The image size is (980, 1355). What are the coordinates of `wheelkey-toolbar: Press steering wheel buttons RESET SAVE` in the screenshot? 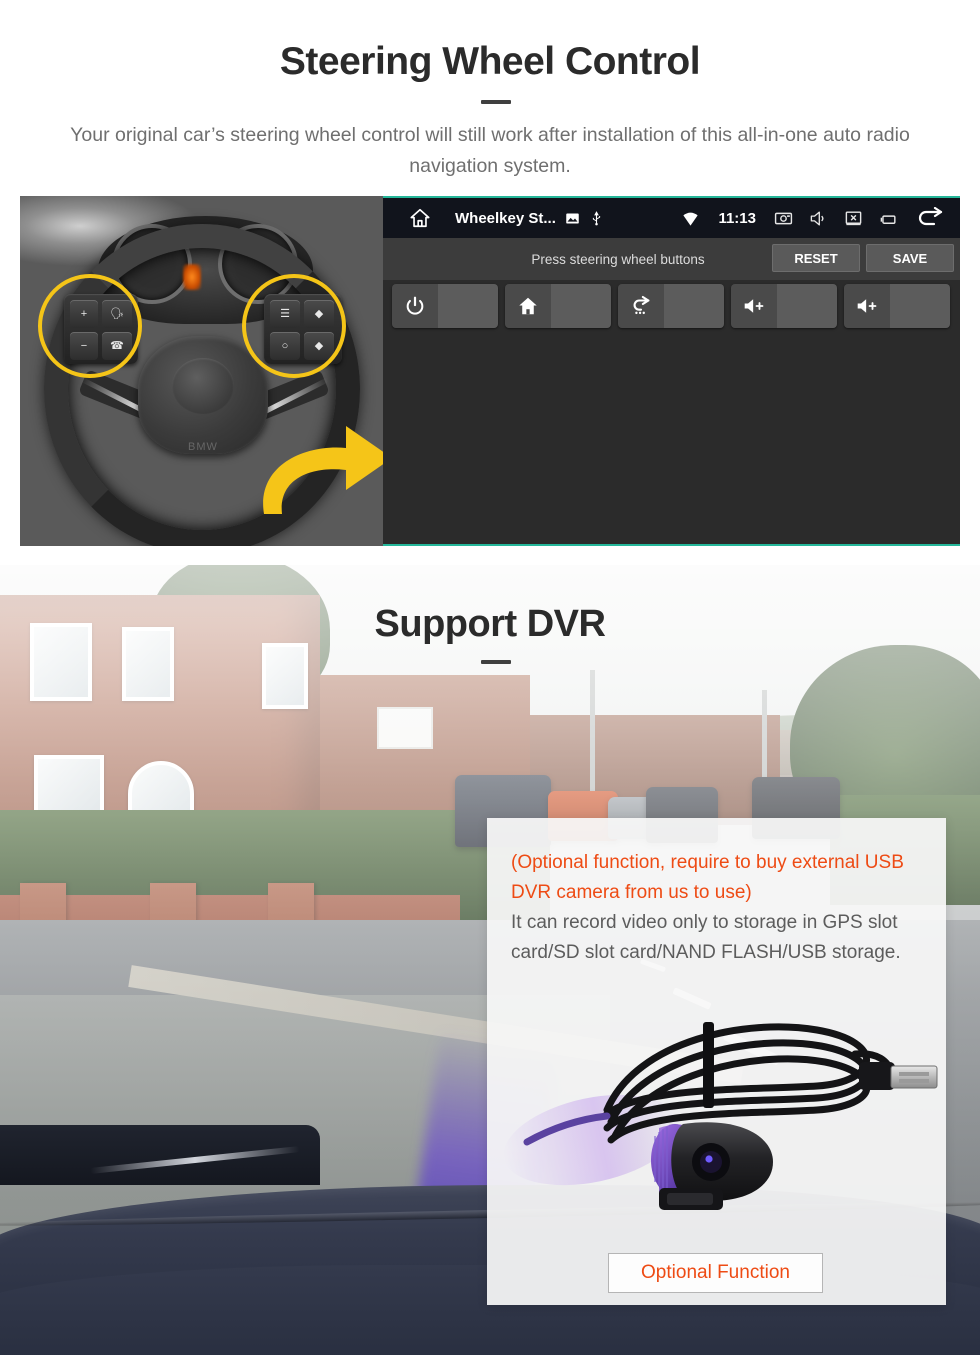 It's located at (671, 259).